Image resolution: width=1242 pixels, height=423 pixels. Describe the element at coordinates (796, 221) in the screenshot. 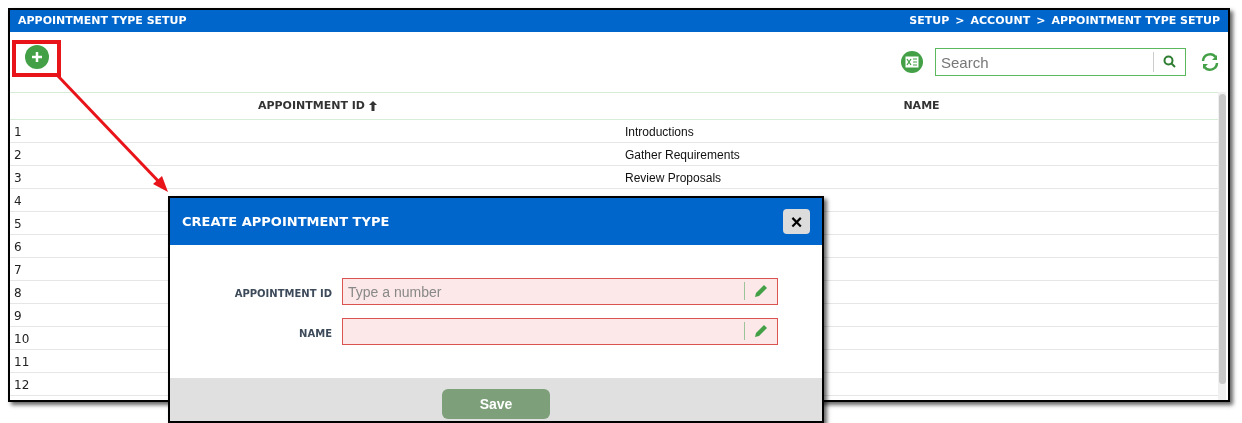

I see `close-button: ×` at that location.